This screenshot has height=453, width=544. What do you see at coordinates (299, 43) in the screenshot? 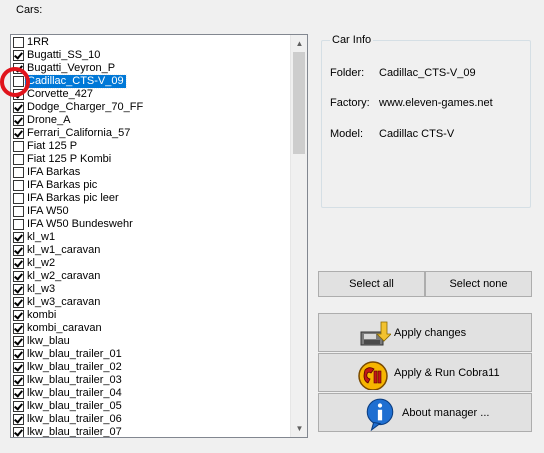
I see `scroll-up-arrow-icon: ▲` at bounding box center [299, 43].